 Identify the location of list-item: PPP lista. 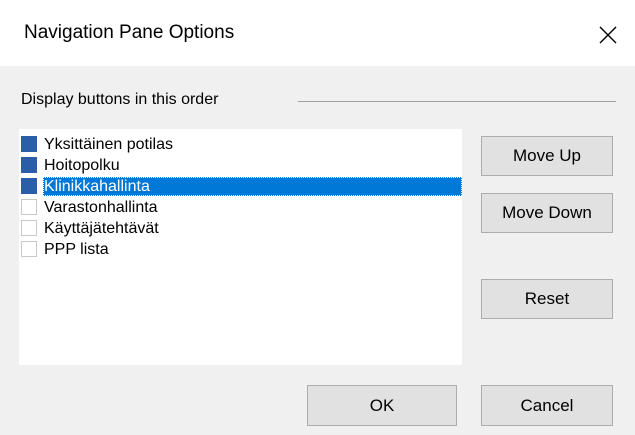
(240, 249).